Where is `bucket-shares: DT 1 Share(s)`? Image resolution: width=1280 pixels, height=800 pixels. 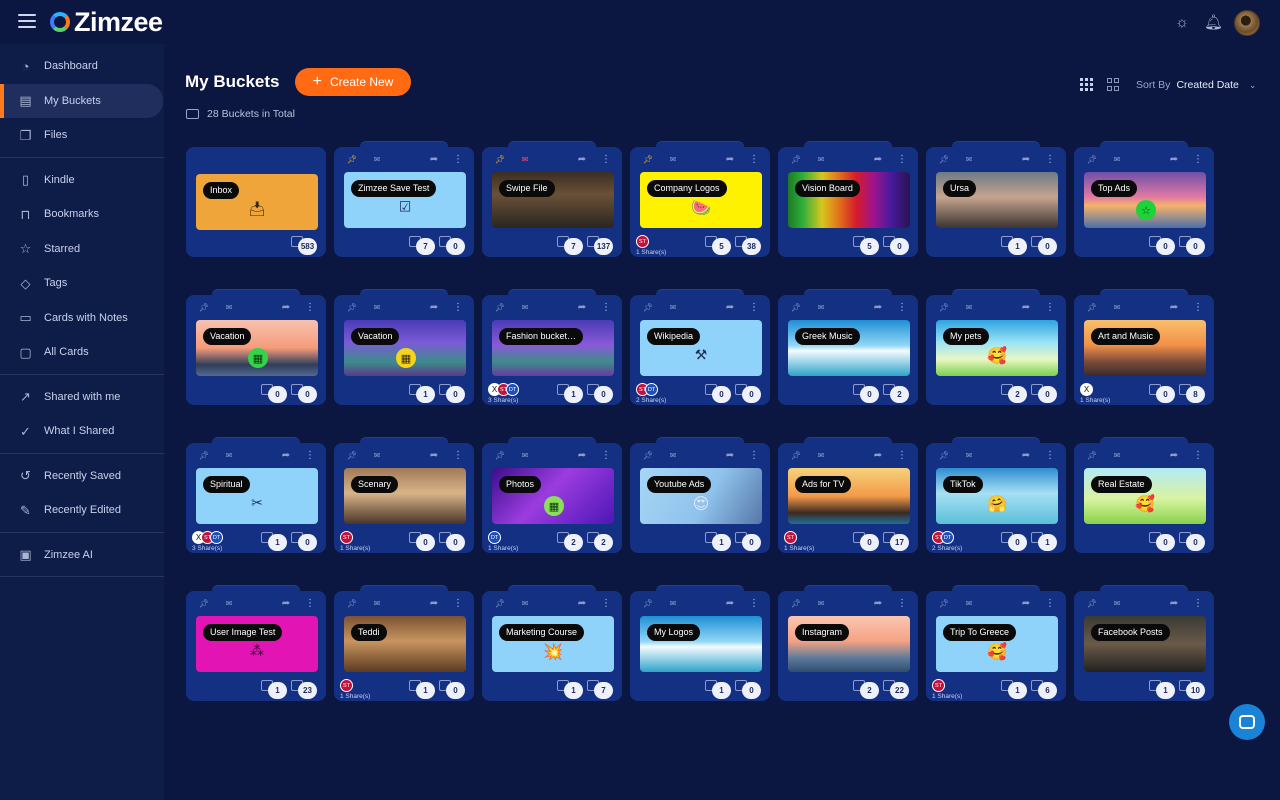 bucket-shares: DT 1 Share(s) is located at coordinates (503, 541).